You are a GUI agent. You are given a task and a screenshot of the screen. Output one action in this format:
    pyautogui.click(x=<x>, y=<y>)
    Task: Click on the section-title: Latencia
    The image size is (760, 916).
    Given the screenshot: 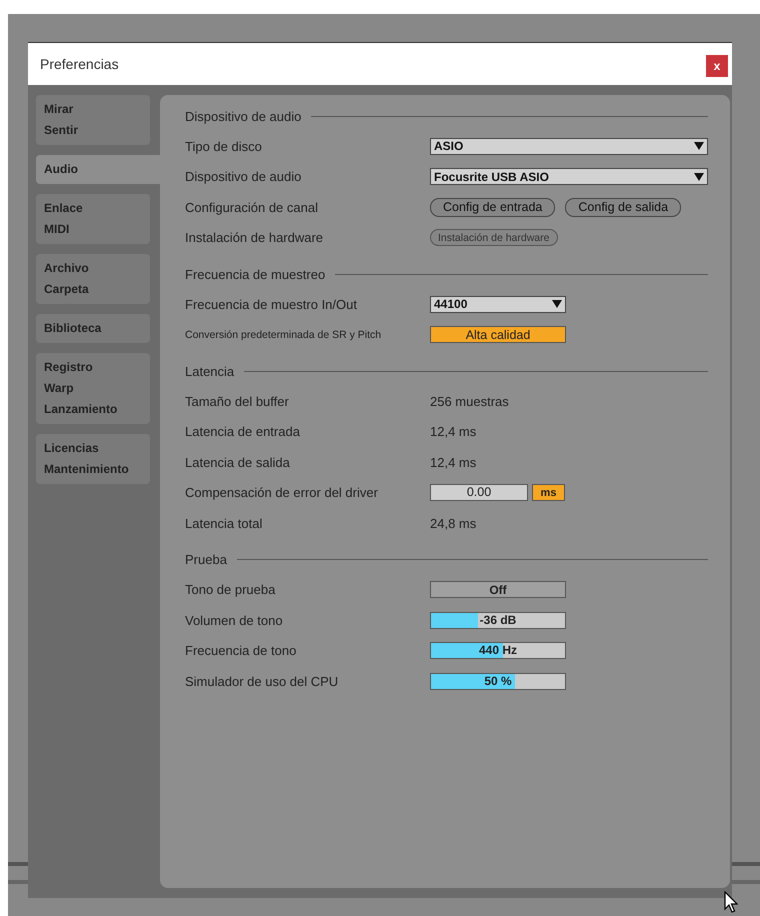 What is the action you would take?
    pyautogui.click(x=209, y=371)
    